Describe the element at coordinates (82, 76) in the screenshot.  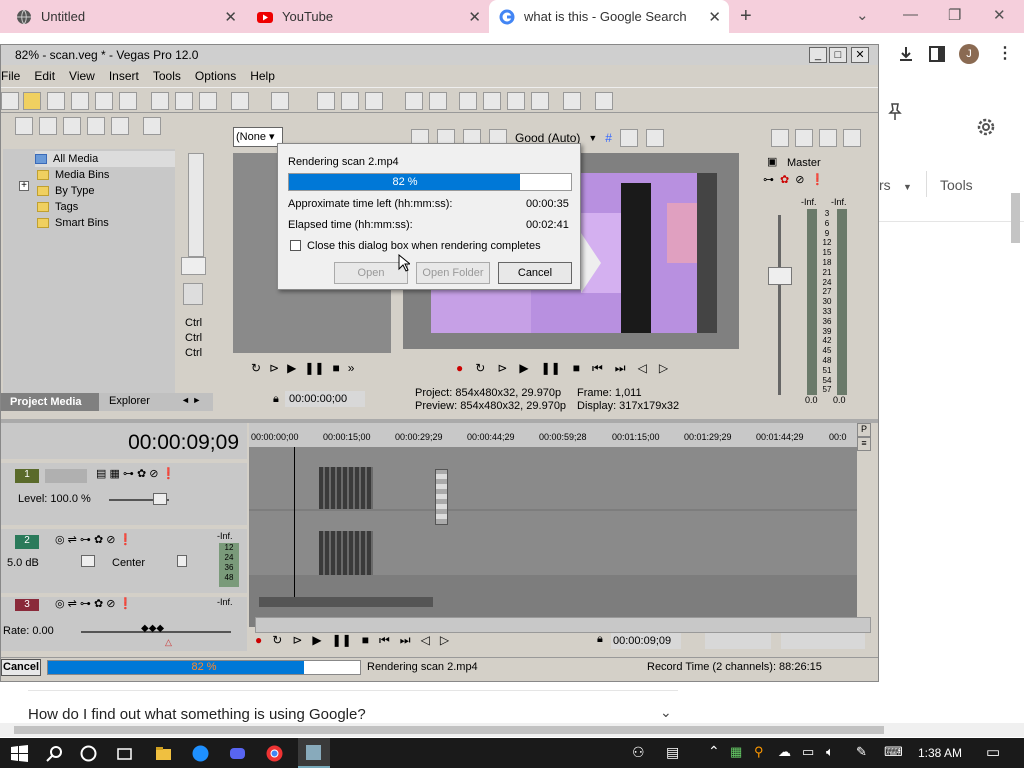
I see `menu-view: View` at that location.